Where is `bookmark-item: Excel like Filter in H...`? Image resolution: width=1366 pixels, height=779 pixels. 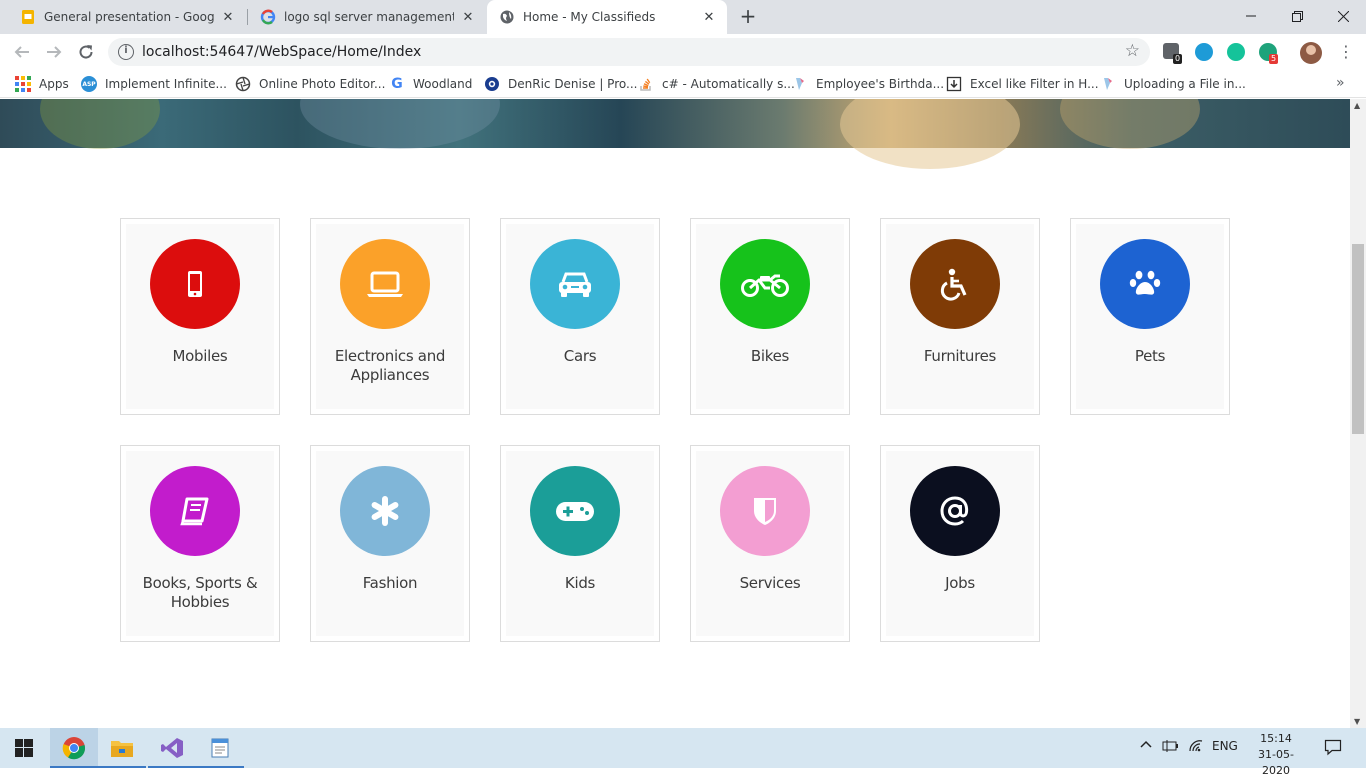 bookmark-item: Excel like Filter in H... is located at coordinates (1022, 84).